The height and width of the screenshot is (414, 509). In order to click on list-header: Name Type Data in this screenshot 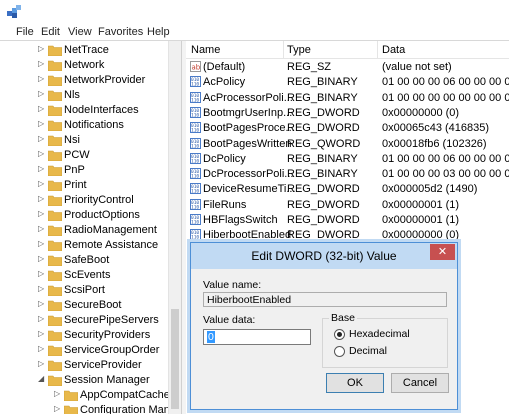, I will do `click(347, 50)`.